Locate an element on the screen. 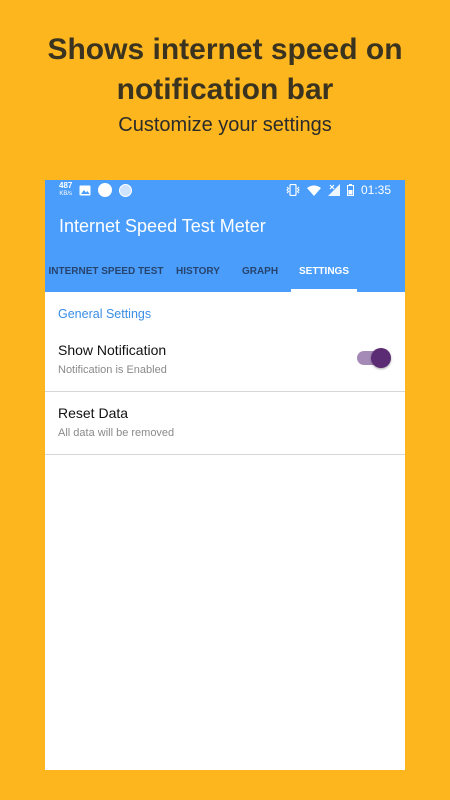 Image resolution: width=450 pixels, height=800 pixels. tab-history: HISTORY is located at coordinates (198, 275).